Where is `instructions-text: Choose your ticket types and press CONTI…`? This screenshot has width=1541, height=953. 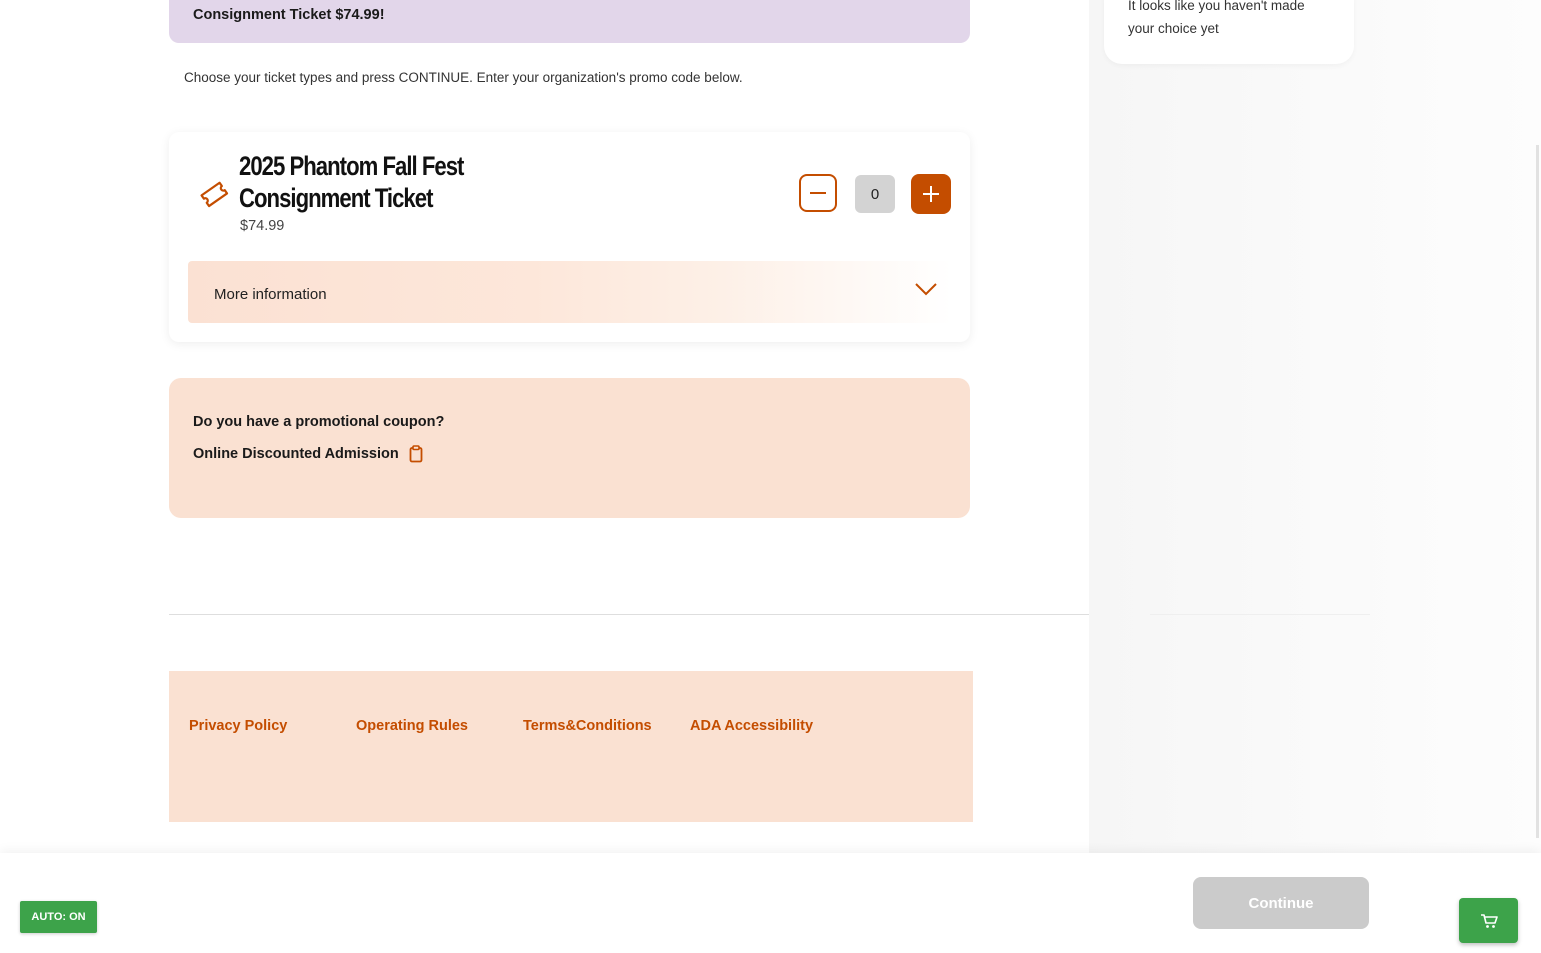 instructions-text: Choose your ticket types and press CONTI… is located at coordinates (463, 77).